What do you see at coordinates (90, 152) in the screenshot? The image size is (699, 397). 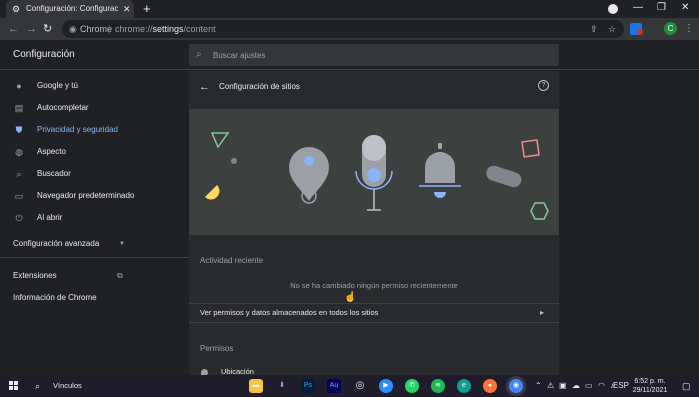 I see `sidebar-item-appearance: ◍ Aspecto` at bounding box center [90, 152].